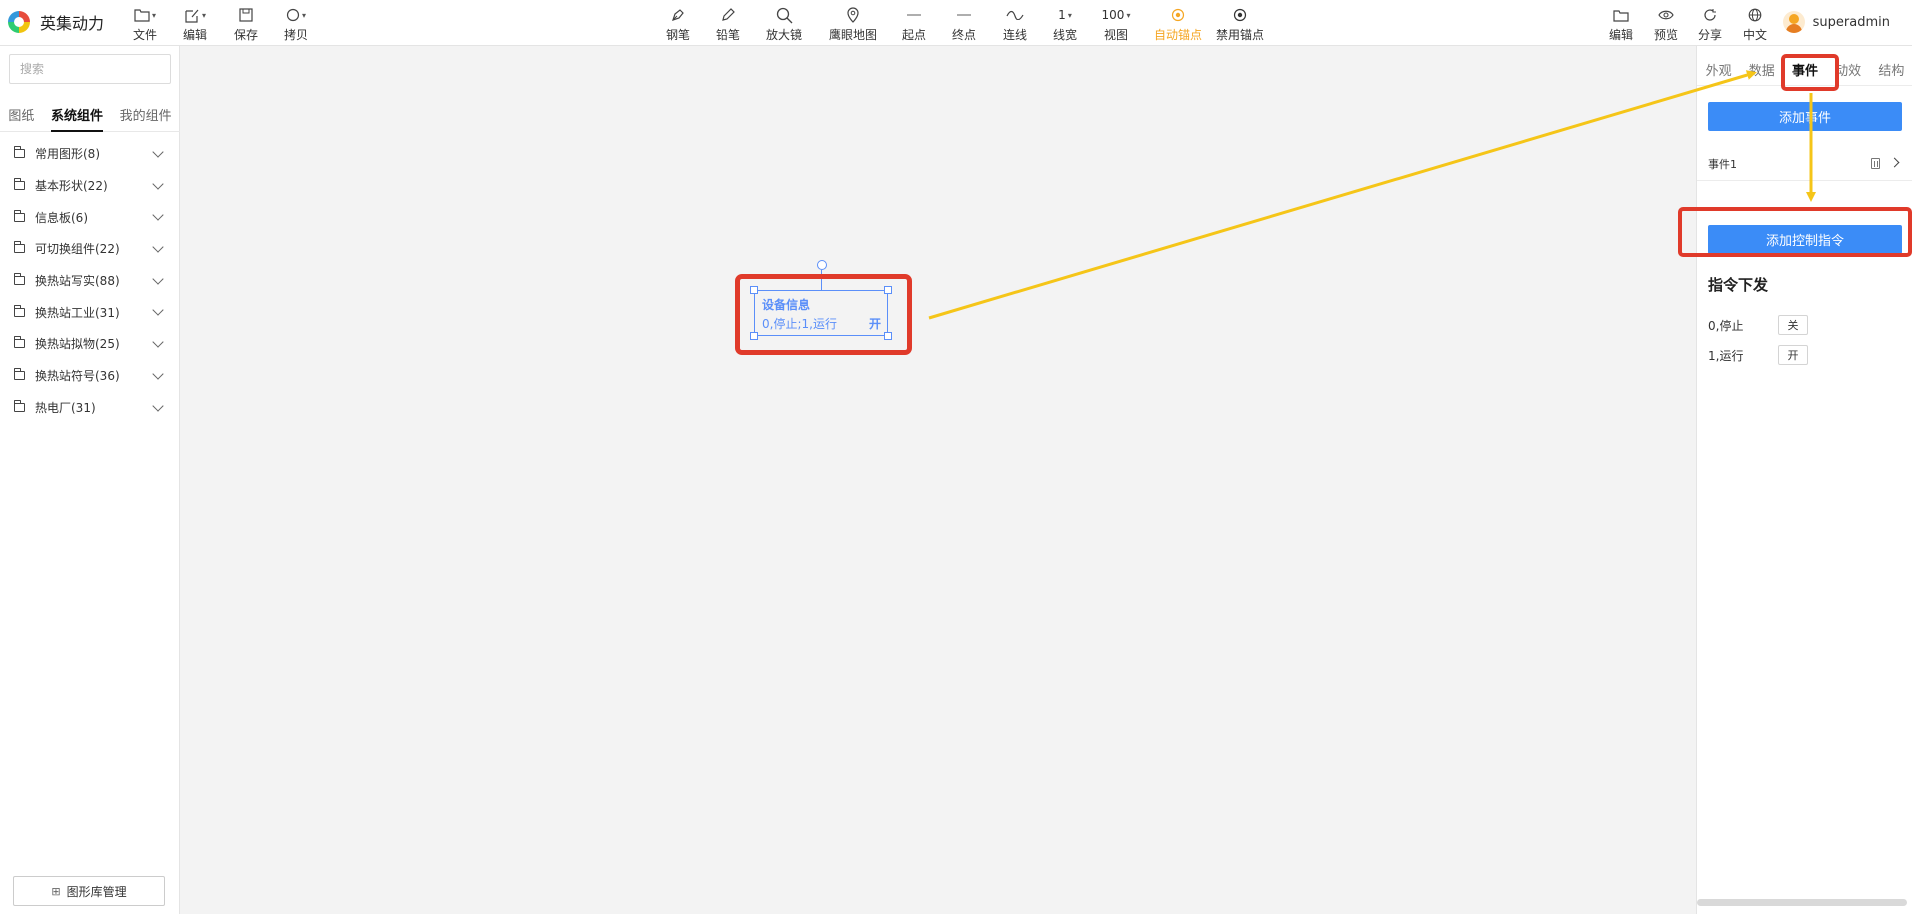  What do you see at coordinates (1762, 70) in the screenshot?
I see `tab-data: 数据` at bounding box center [1762, 70].